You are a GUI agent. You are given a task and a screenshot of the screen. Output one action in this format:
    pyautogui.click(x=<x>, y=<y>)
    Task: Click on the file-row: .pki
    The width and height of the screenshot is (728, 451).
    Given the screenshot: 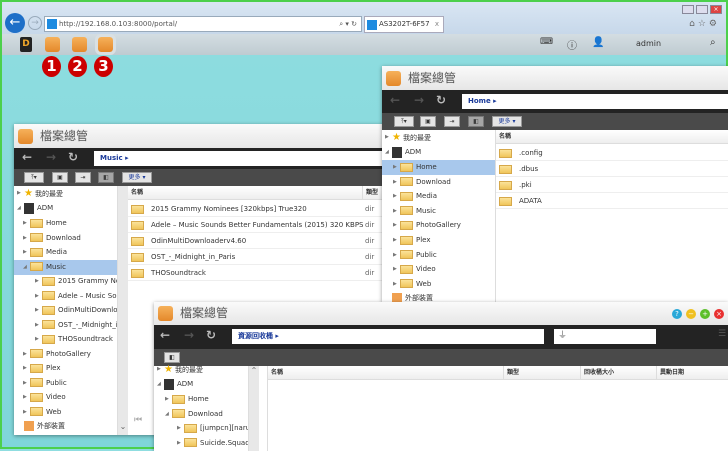 What is the action you would take?
    pyautogui.click(x=612, y=185)
    